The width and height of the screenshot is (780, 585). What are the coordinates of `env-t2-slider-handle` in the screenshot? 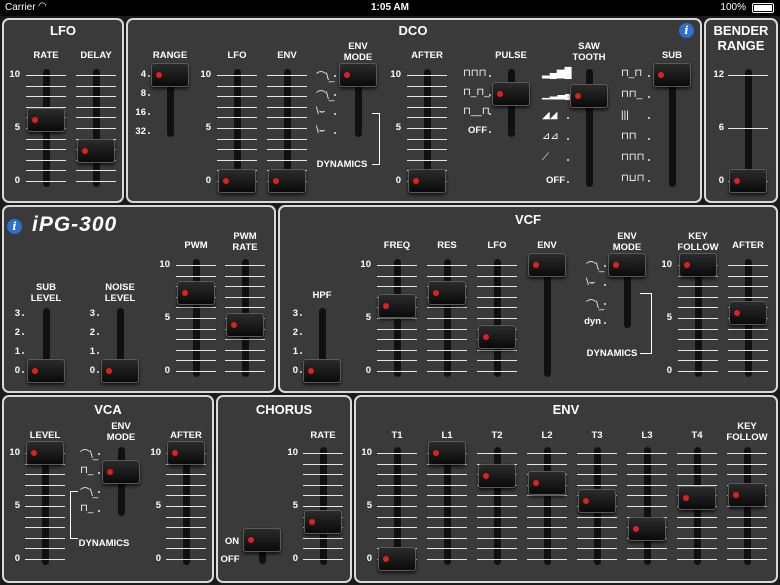 It's located at (497, 476).